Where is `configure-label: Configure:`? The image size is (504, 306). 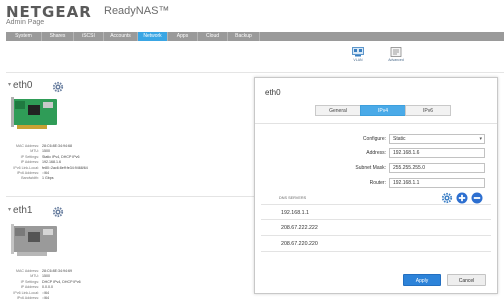
configure-label: Configure: is located at coordinates (374, 139).